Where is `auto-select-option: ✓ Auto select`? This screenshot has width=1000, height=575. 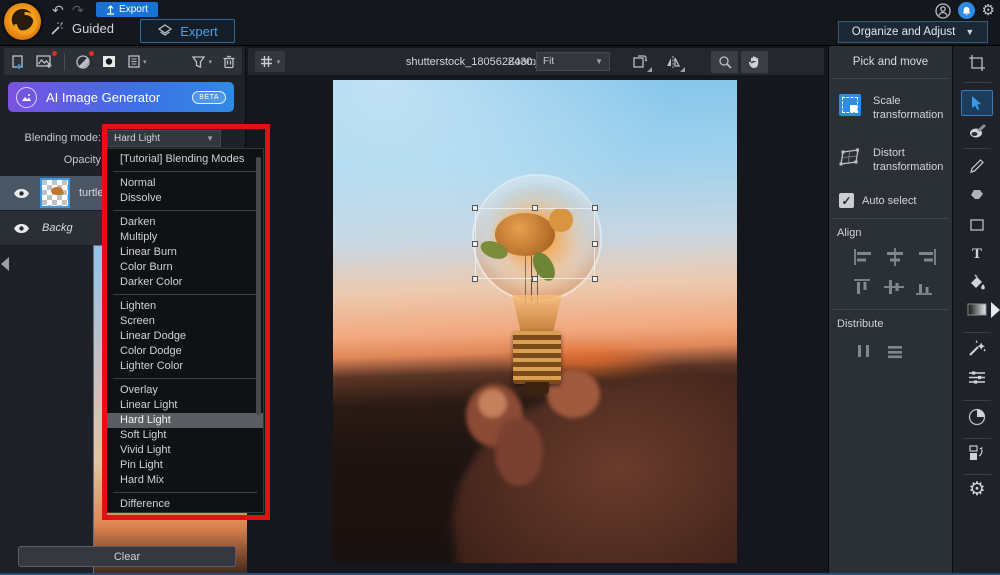
auto-select-option: ✓ Auto select is located at coordinates (877, 200).